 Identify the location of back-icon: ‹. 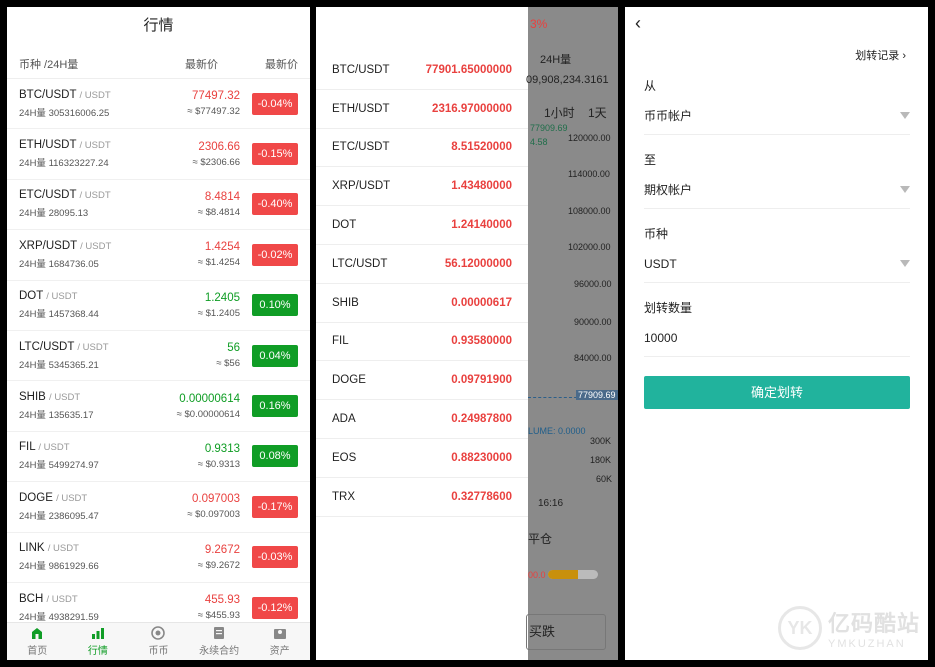
(638, 23).